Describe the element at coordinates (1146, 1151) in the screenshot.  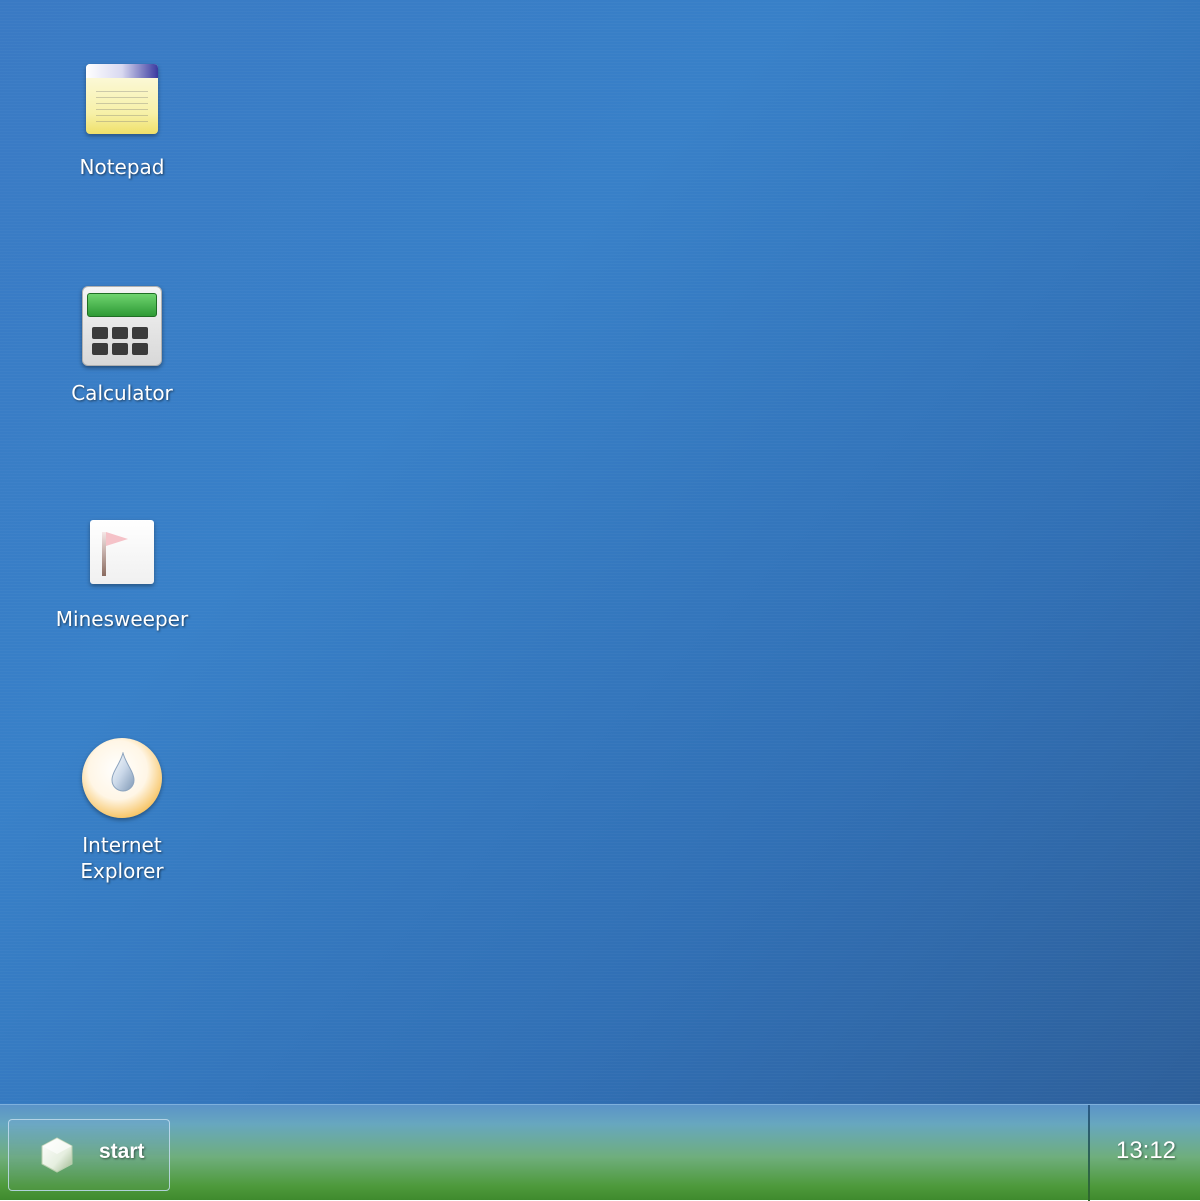
I see `system-clock: 13:12` at that location.